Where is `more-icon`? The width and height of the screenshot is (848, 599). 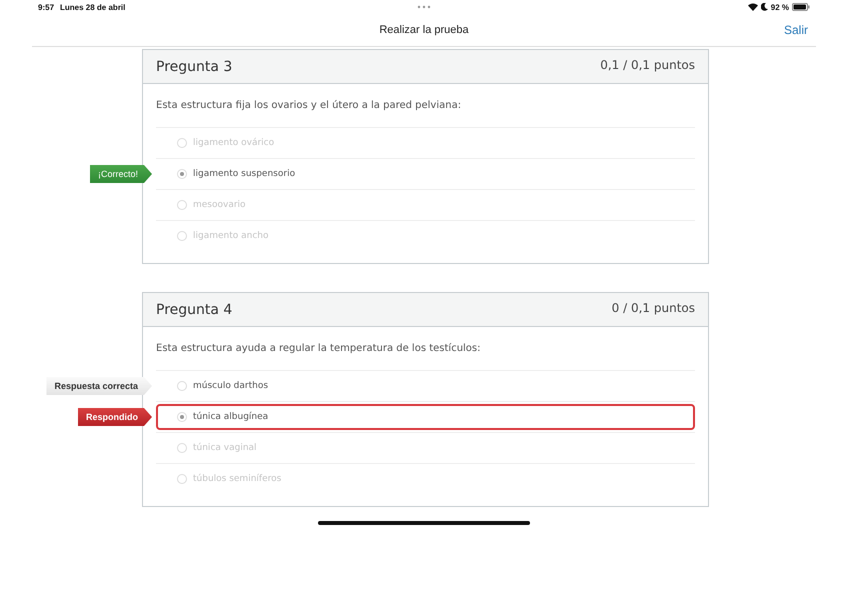
more-icon is located at coordinates (424, 7).